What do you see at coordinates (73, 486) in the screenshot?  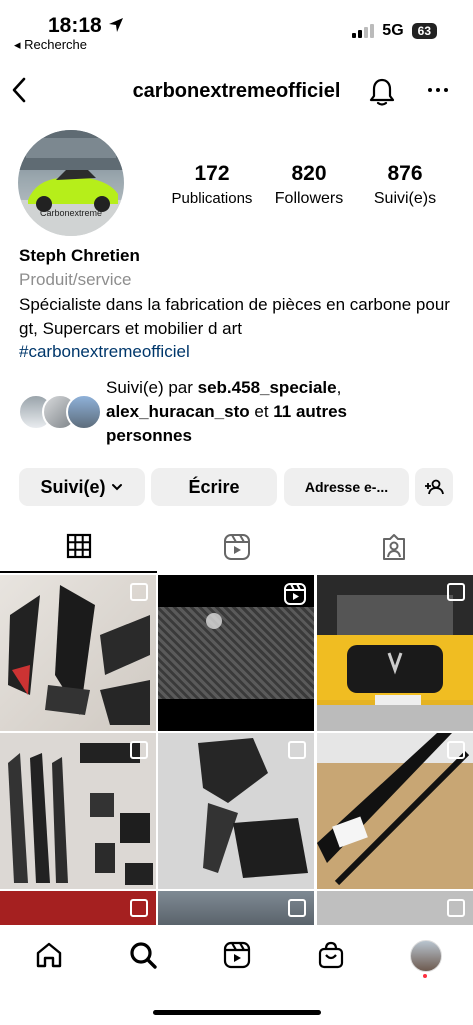 I see `following-label: Suivi(e)` at bounding box center [73, 486].